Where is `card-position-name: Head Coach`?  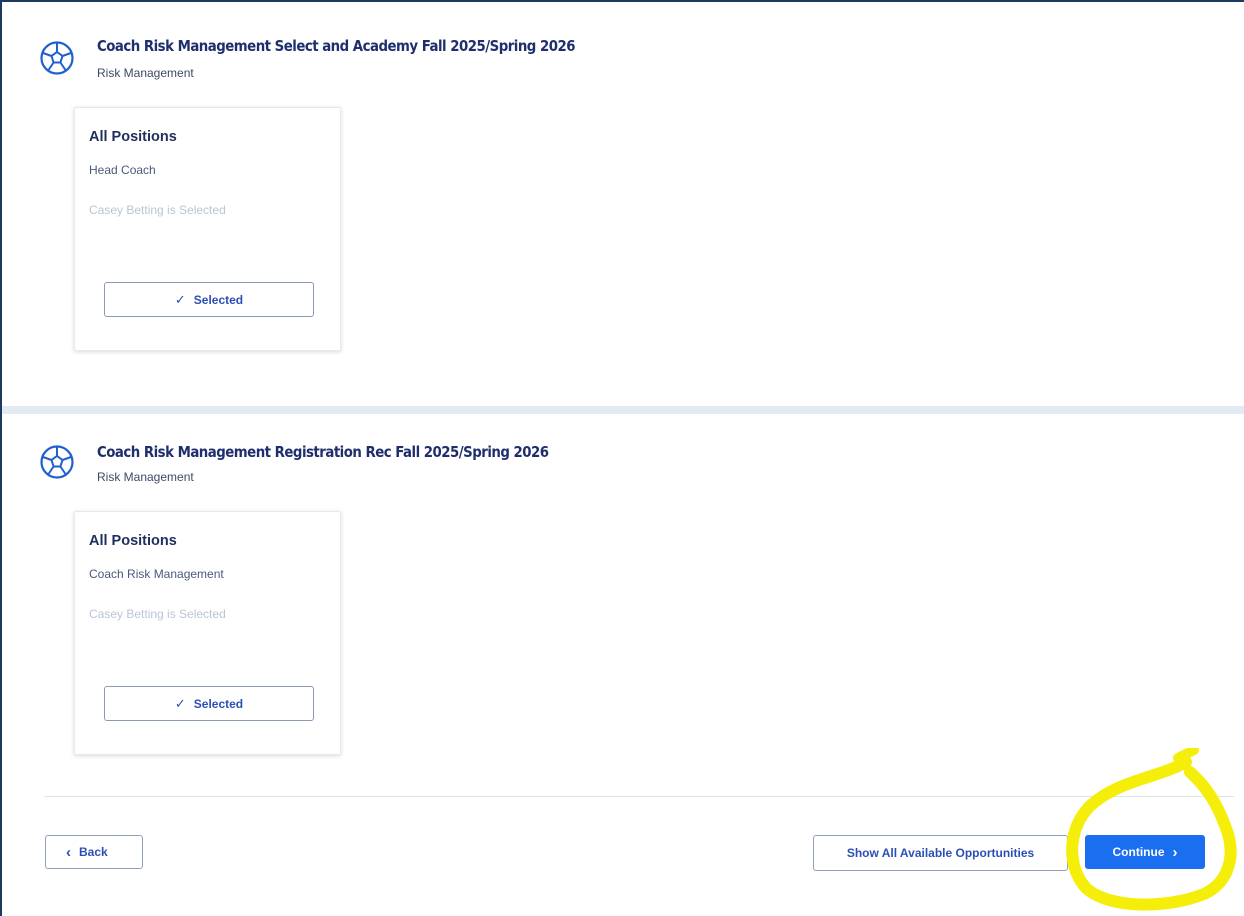 card-position-name: Head Coach is located at coordinates (122, 170).